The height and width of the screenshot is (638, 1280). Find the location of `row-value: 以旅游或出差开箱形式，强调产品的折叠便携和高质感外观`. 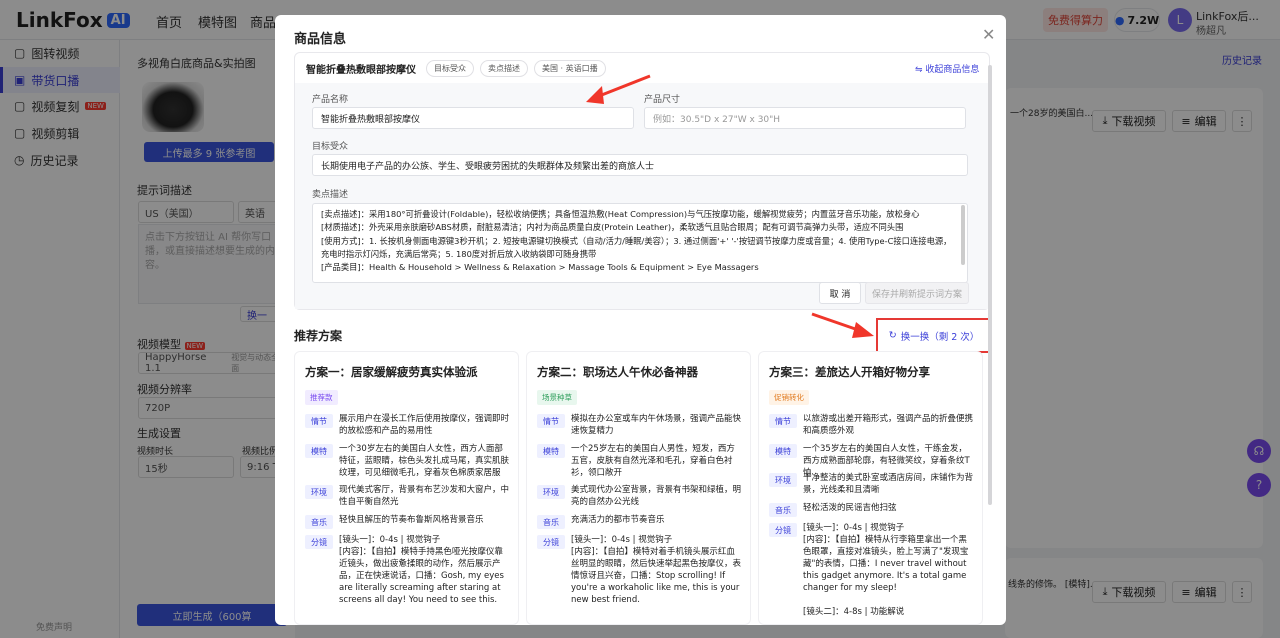

row-value: 以旅游或出差开箱形式，强调产品的折叠便携和高质感外观 is located at coordinates (888, 425).